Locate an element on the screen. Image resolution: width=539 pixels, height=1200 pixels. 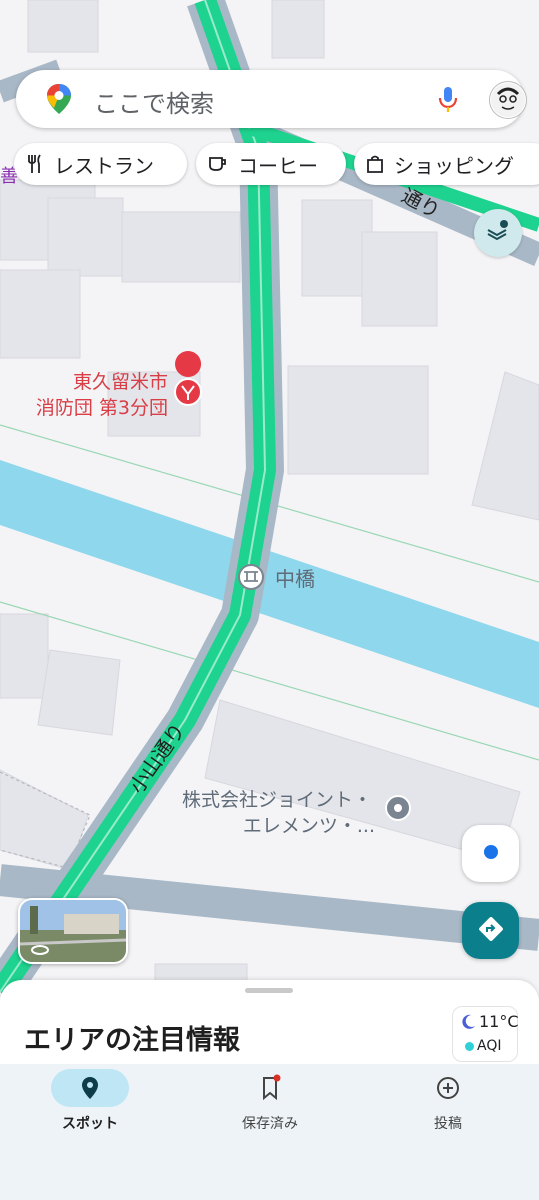
directions-icon is located at coordinates (491, 931).